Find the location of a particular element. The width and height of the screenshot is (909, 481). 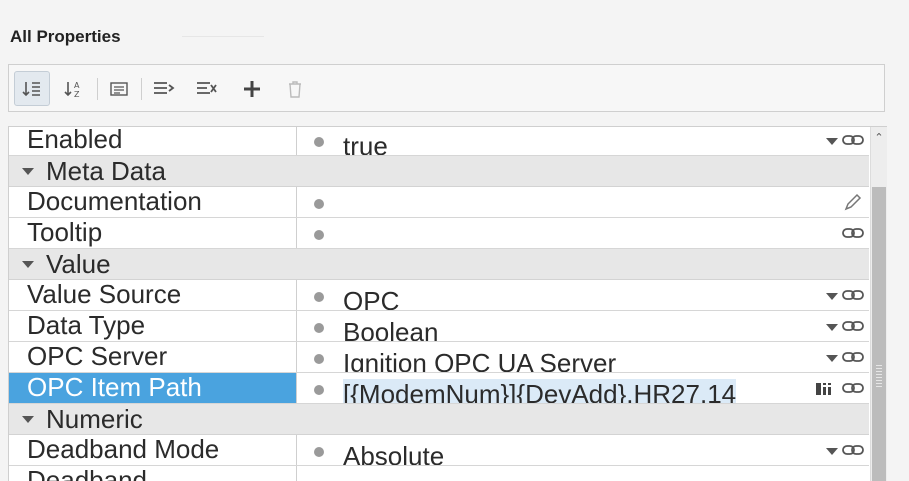

svg-text: Z is located at coordinates (77, 94).